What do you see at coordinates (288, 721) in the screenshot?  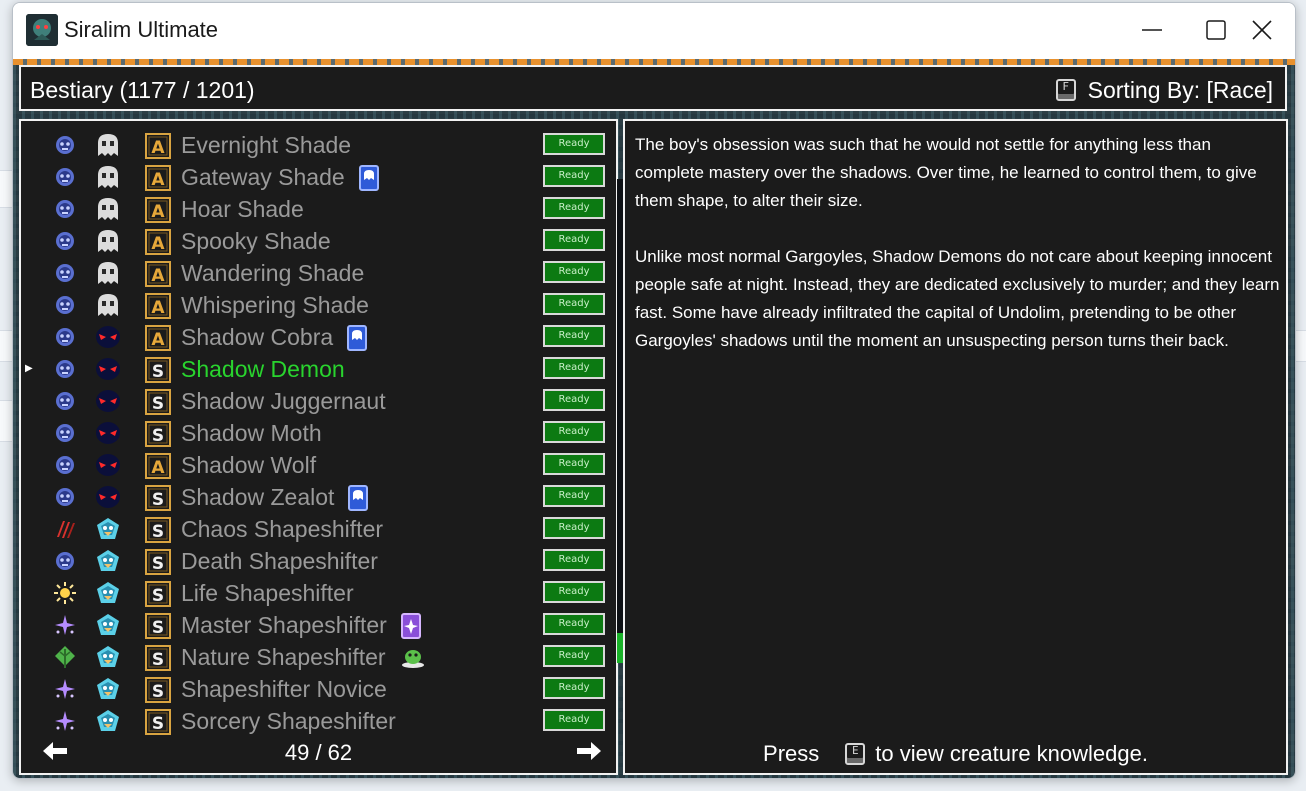 I see `creature-name: Sorcery Shapeshifter` at bounding box center [288, 721].